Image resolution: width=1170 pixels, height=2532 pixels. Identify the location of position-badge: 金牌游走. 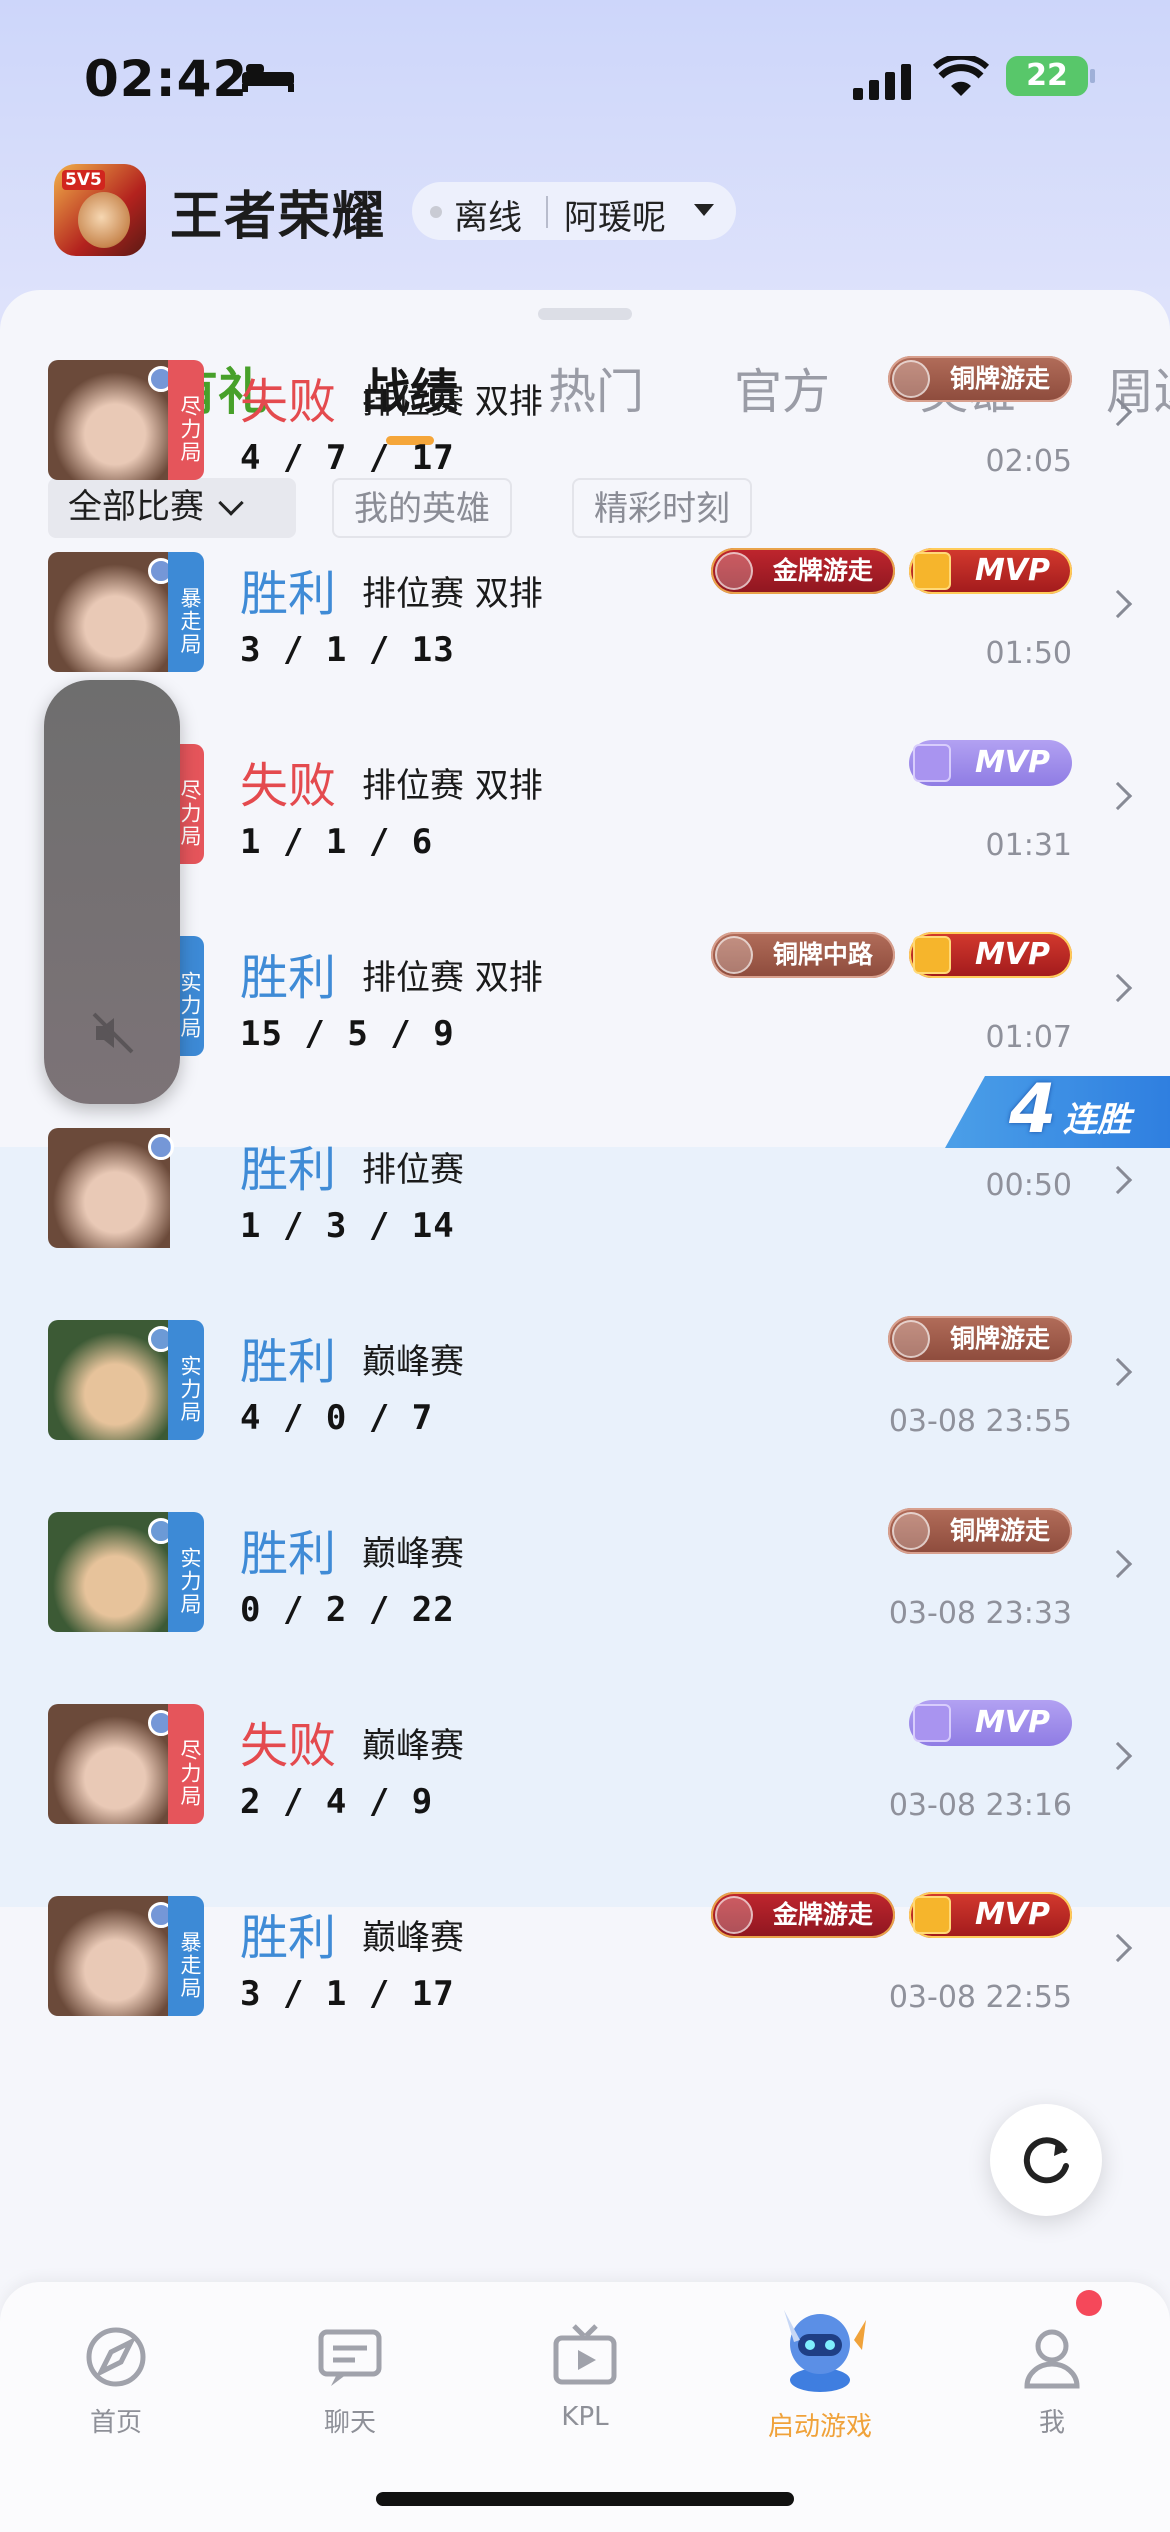
(802, 571).